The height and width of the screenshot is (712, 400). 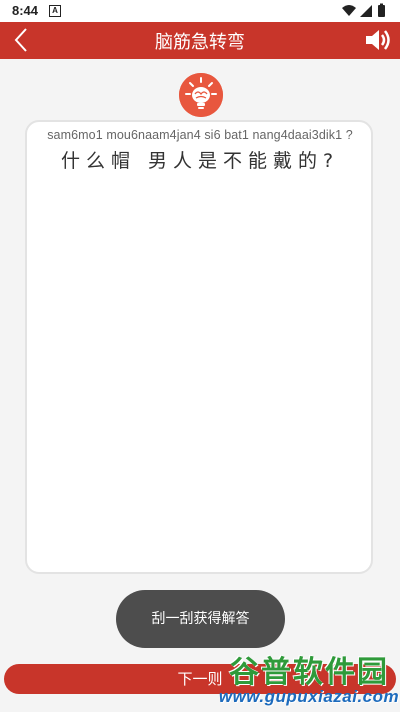 I want to click on brain-bulb-icon, so click(x=201, y=95).